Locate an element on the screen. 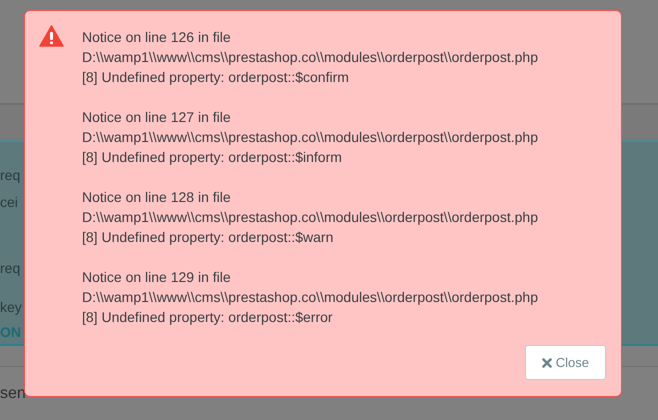 The width and height of the screenshot is (658, 420). close-icon is located at coordinates (547, 363).